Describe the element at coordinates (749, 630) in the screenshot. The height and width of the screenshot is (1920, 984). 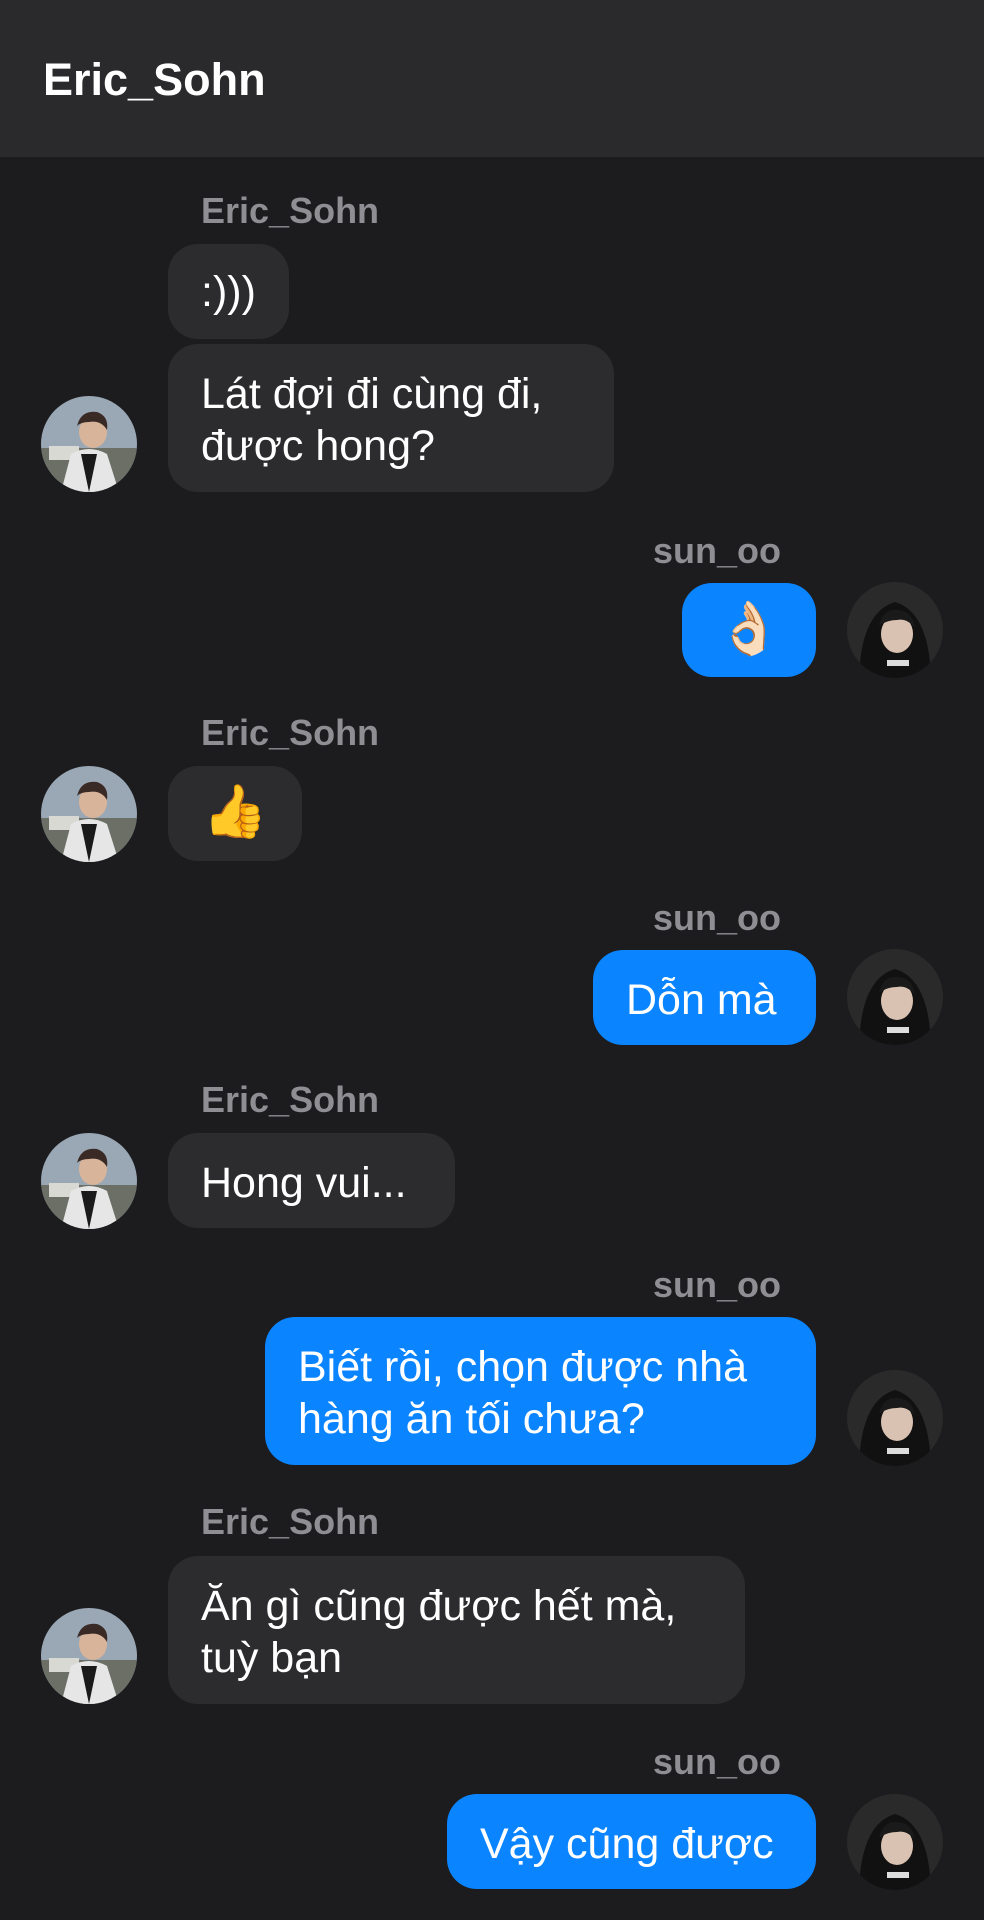
I see `message-bubble-outgoing: 👌🏻` at that location.